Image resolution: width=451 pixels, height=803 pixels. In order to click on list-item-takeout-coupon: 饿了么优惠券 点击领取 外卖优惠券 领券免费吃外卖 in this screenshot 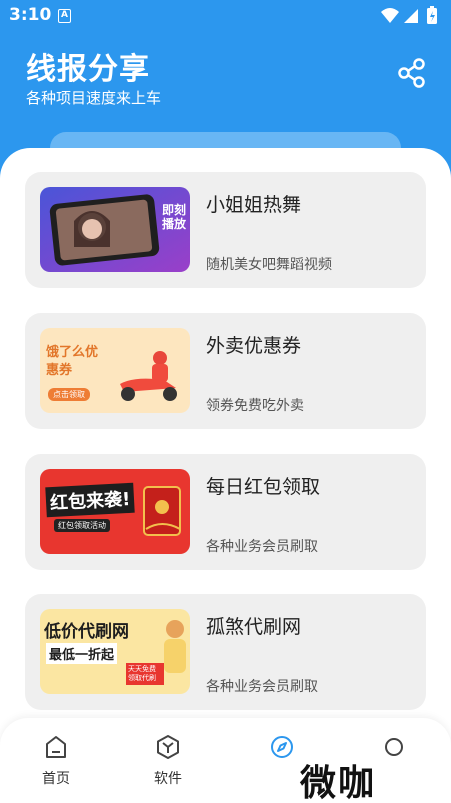, I will do `click(225, 371)`.